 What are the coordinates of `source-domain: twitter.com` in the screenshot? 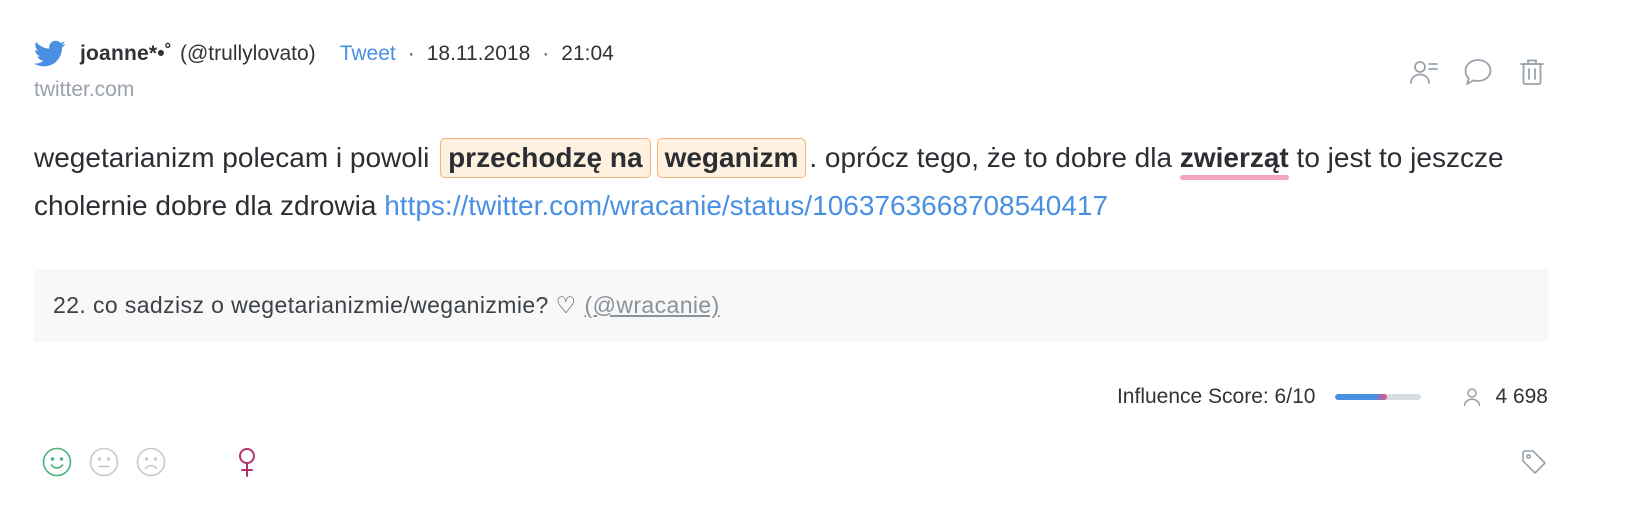 It's located at (84, 90).